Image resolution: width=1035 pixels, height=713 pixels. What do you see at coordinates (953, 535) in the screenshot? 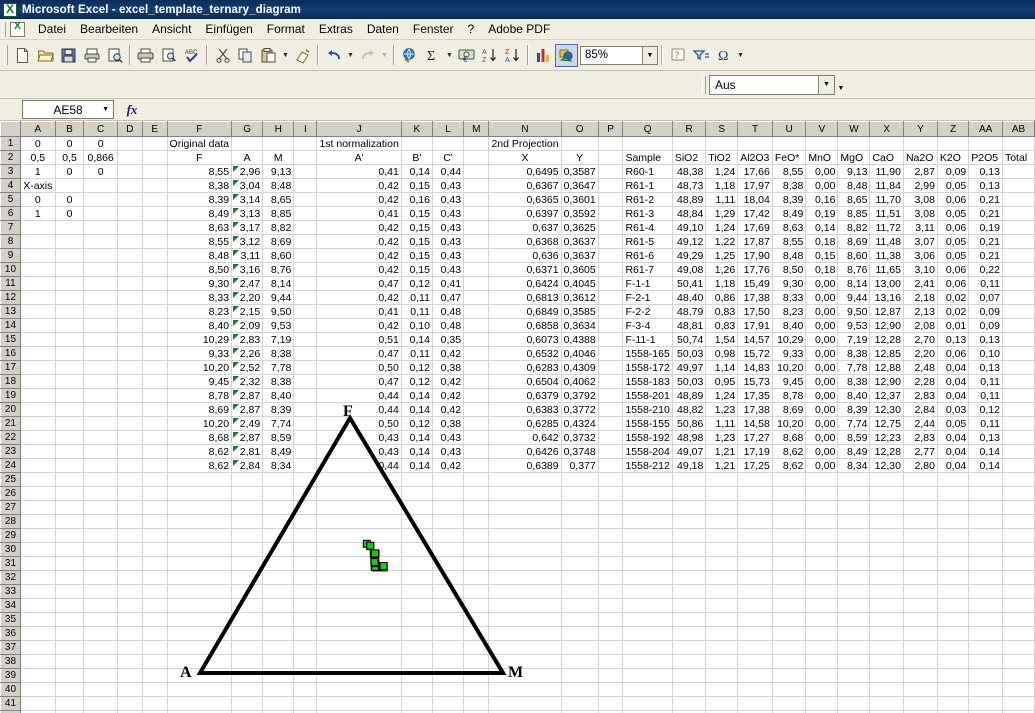
I see `cell-Z29` at bounding box center [953, 535].